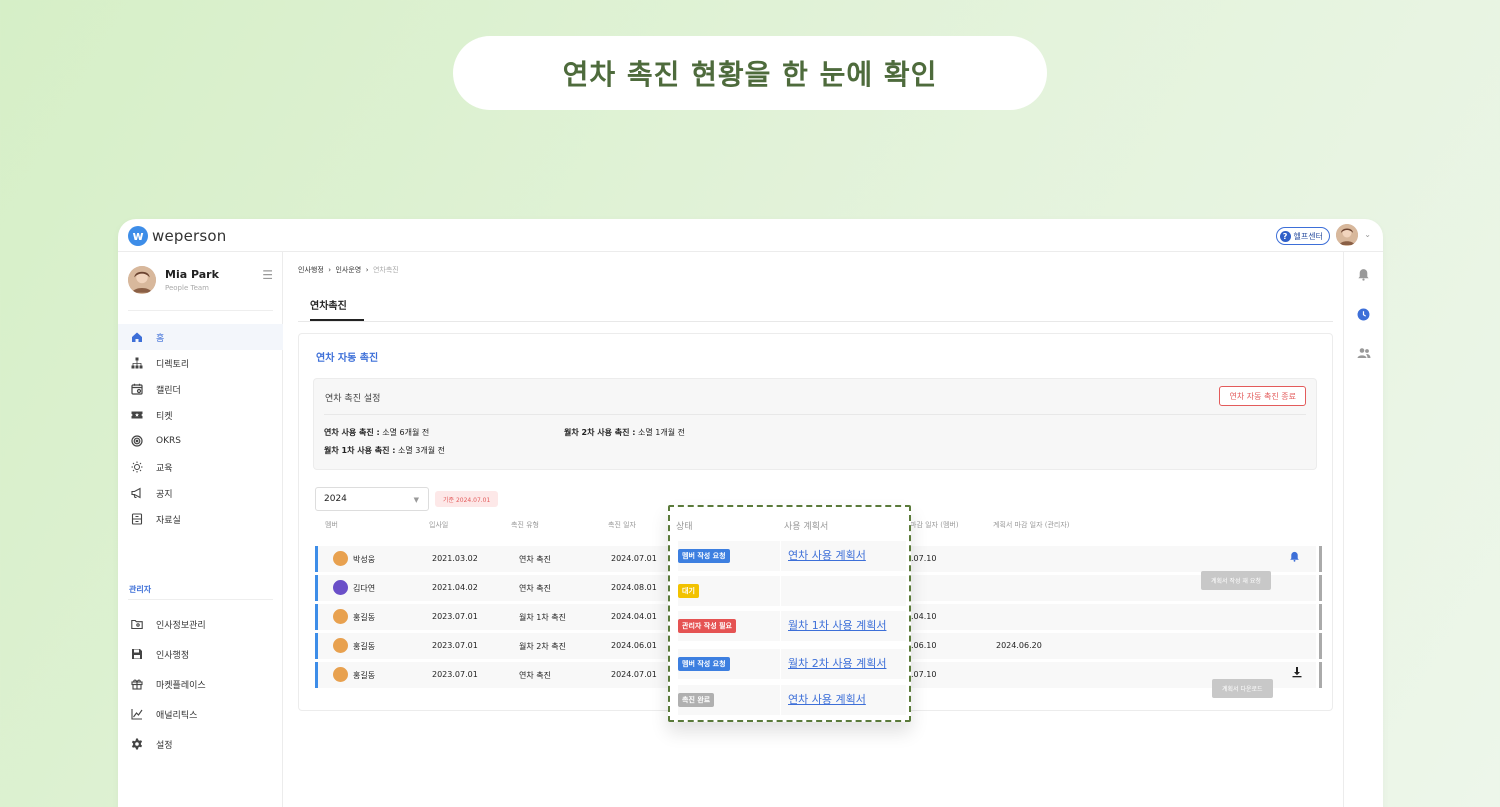 Image resolution: width=1500 pixels, height=807 pixels. Describe the element at coordinates (164, 745) in the screenshot. I see `sidebar-item-label: 설정` at that location.